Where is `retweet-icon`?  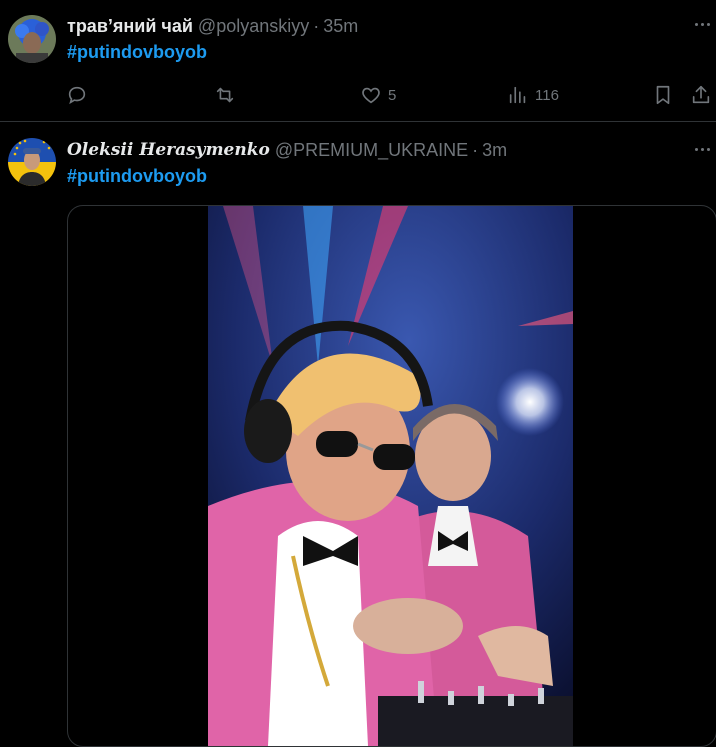 retweet-icon is located at coordinates (225, 95).